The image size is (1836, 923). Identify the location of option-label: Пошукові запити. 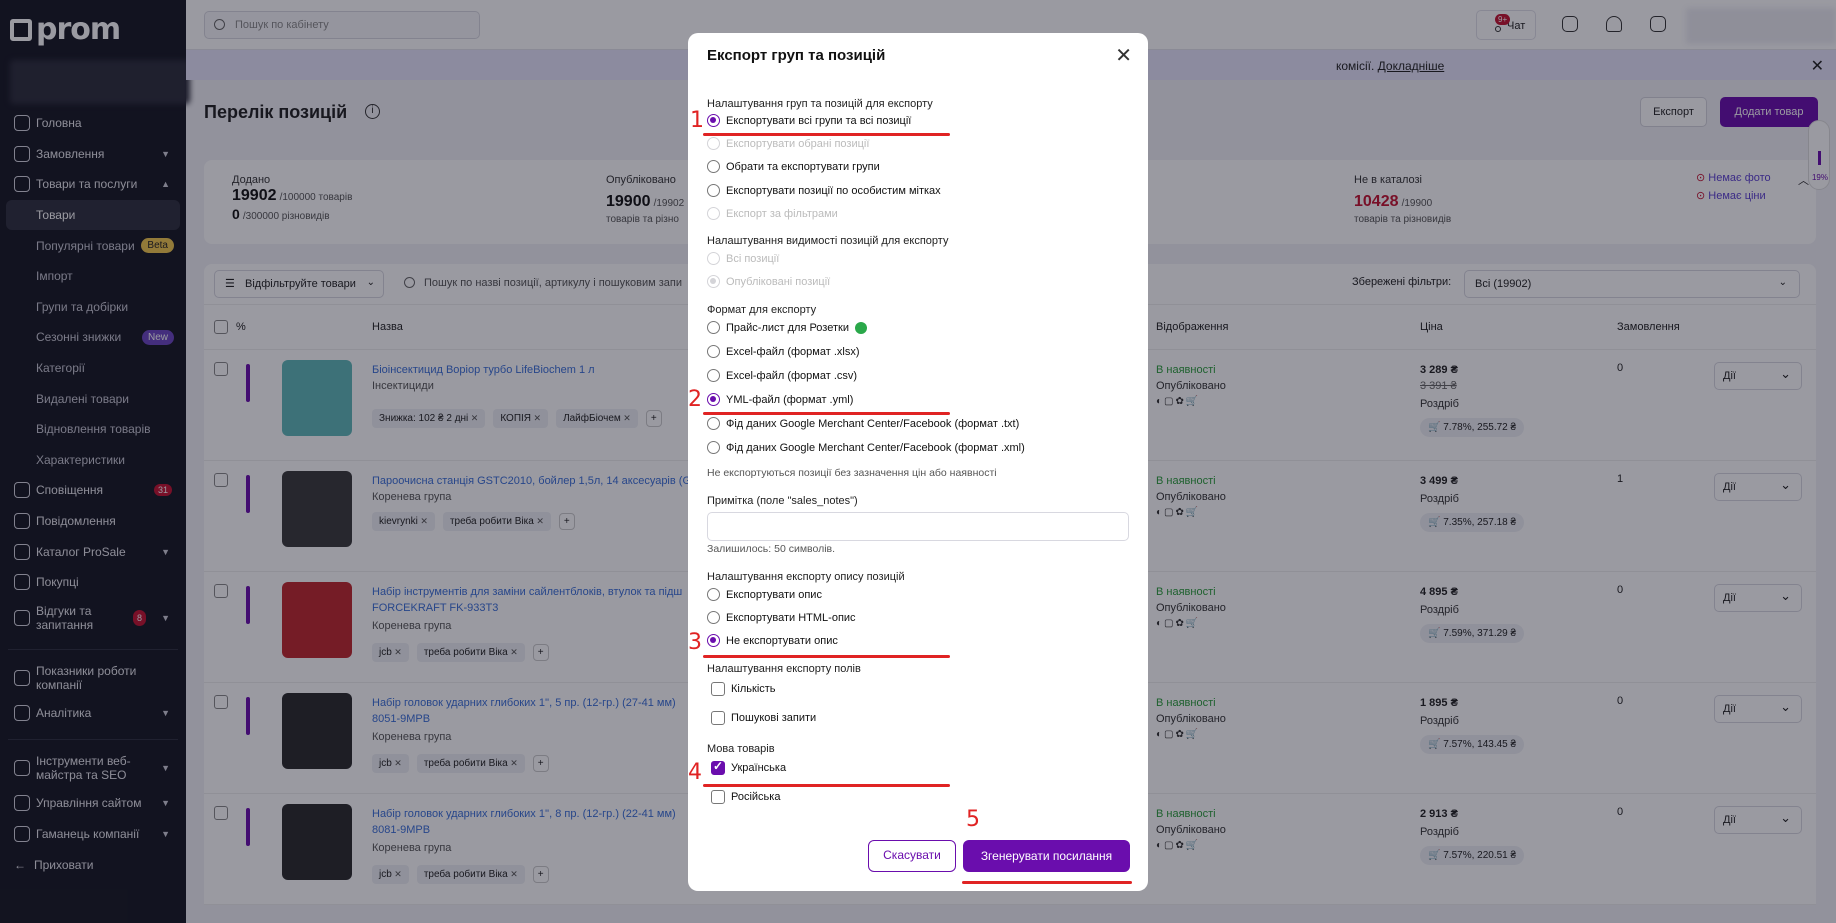
(774, 718).